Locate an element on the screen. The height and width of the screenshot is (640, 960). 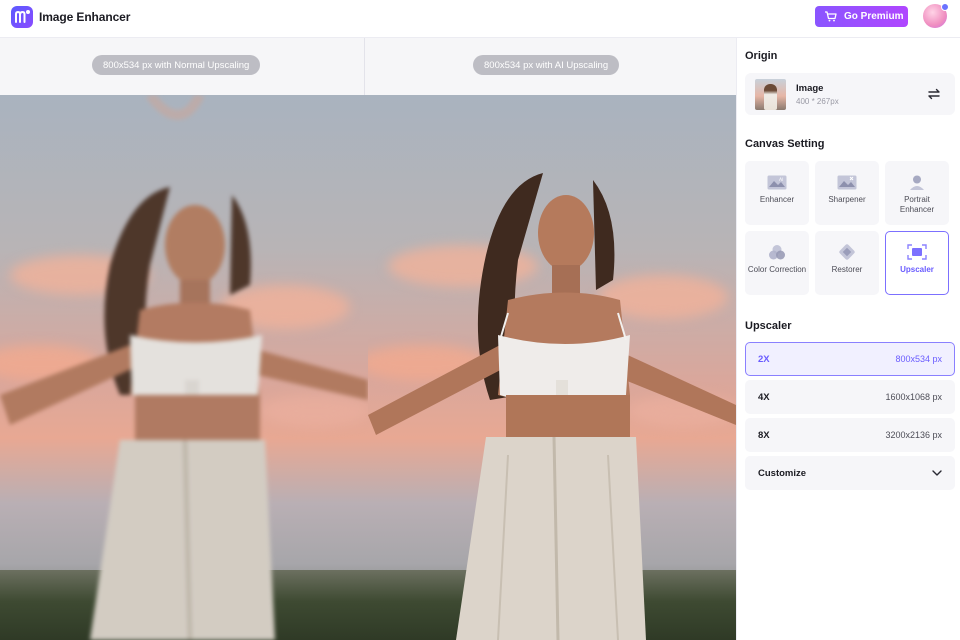
scale-option-4x: 4X 1600x1068 px is located at coordinates (850, 397).